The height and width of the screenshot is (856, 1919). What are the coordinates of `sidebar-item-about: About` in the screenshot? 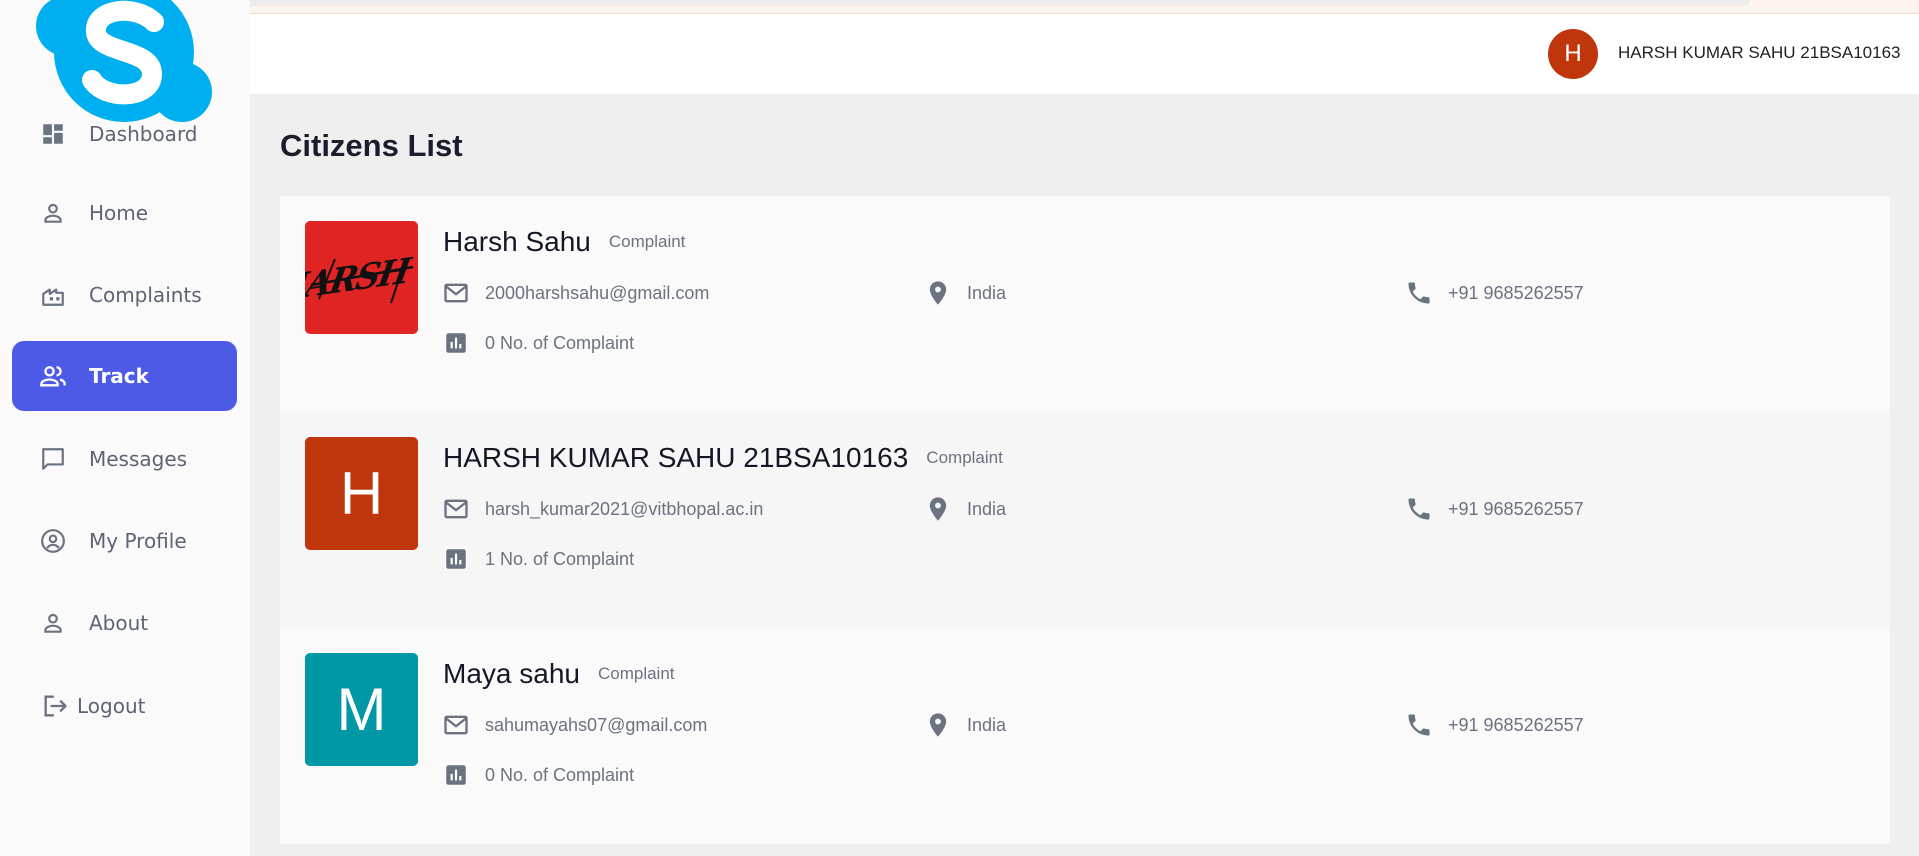 It's located at (124, 623).